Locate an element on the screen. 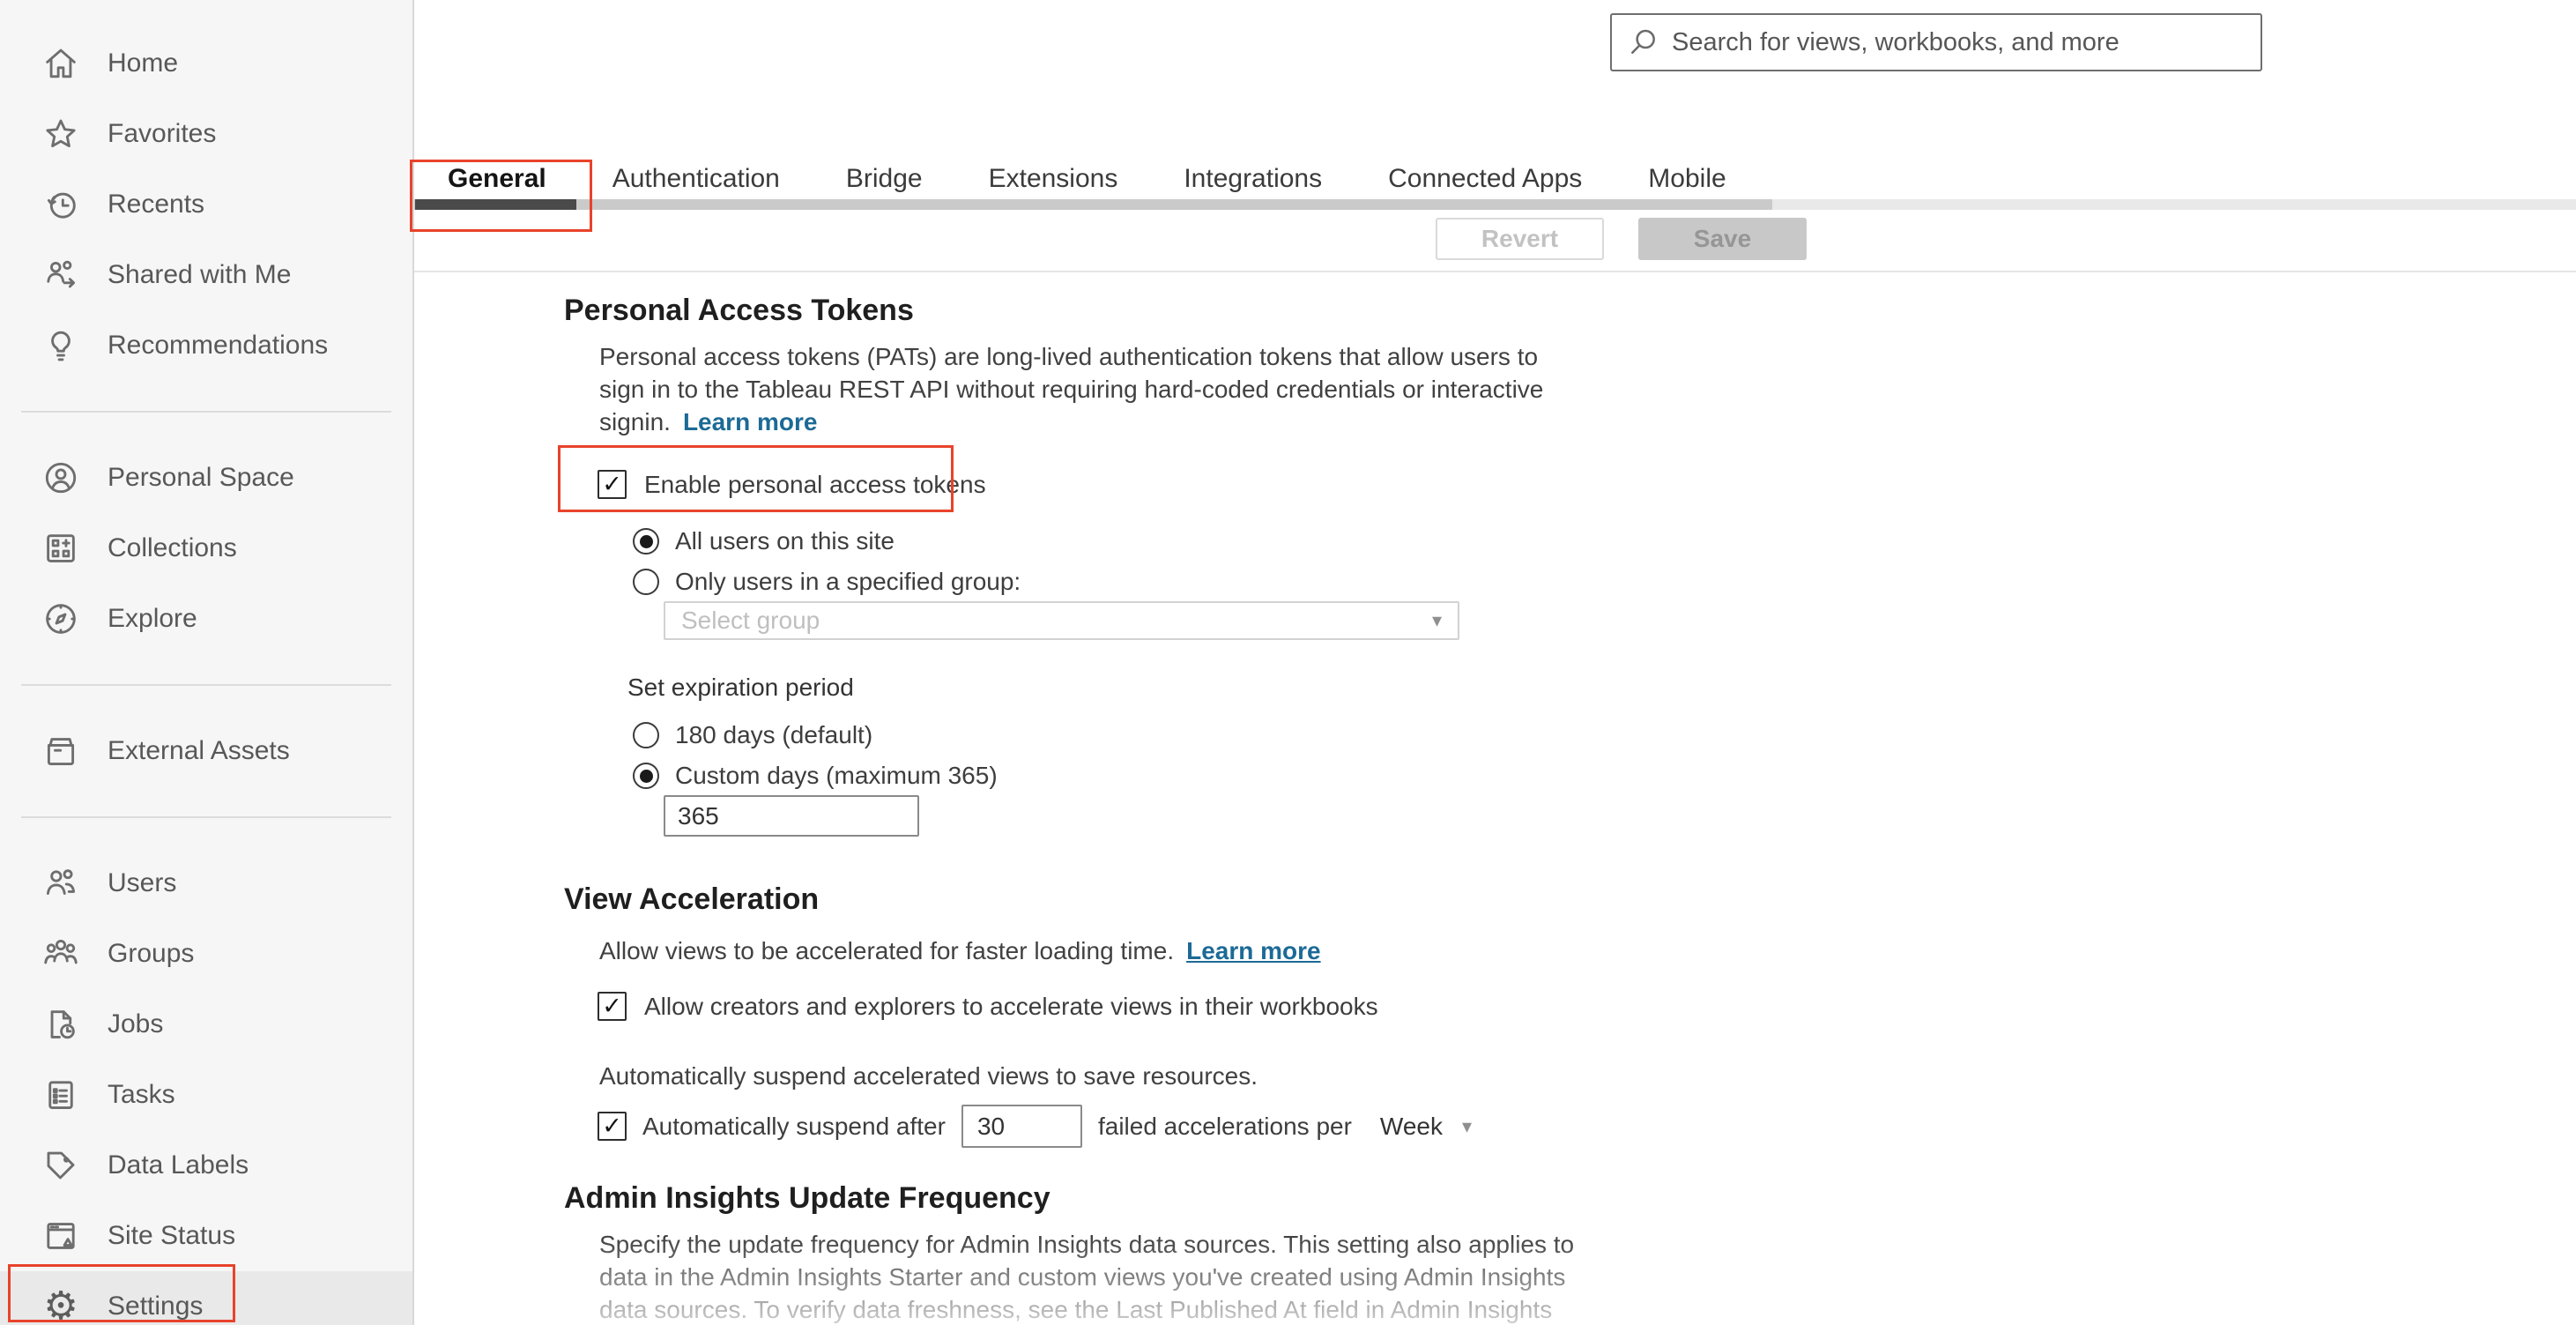 This screenshot has width=2576, height=1325. allow-acceleration-checkbox: ✓ is located at coordinates (612, 1006).